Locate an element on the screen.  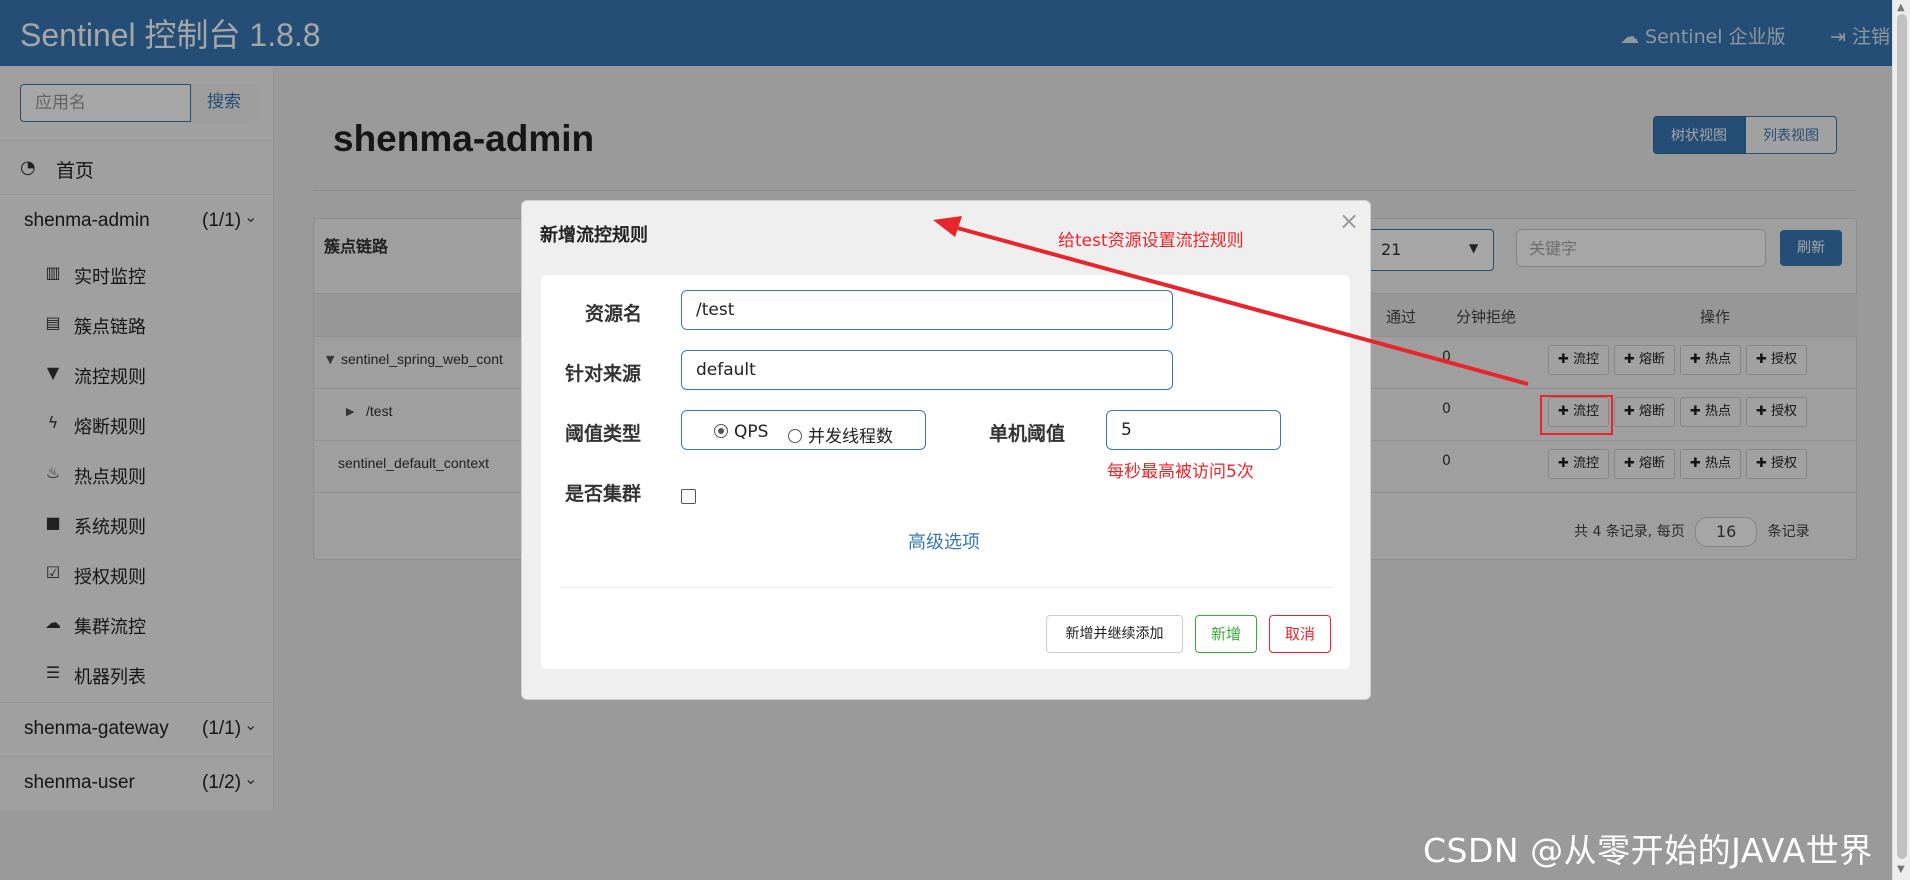
dialog-title: 新增流控规则 is located at coordinates (594, 235).